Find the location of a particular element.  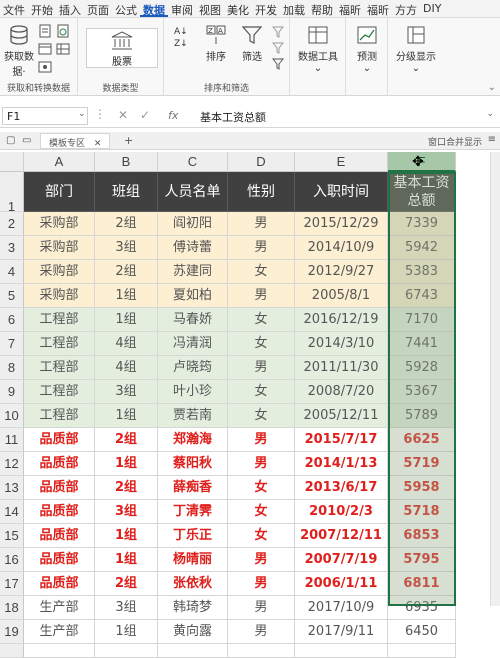

cell-e18: 2017/10/9 is located at coordinates (341, 608).